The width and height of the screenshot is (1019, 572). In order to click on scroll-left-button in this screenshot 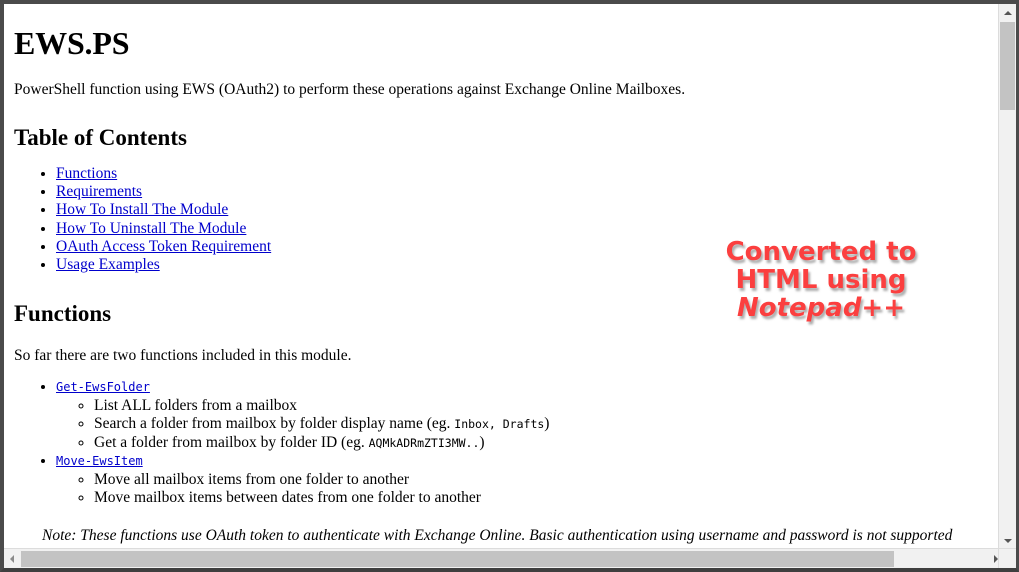, I will do `click(12, 558)`.